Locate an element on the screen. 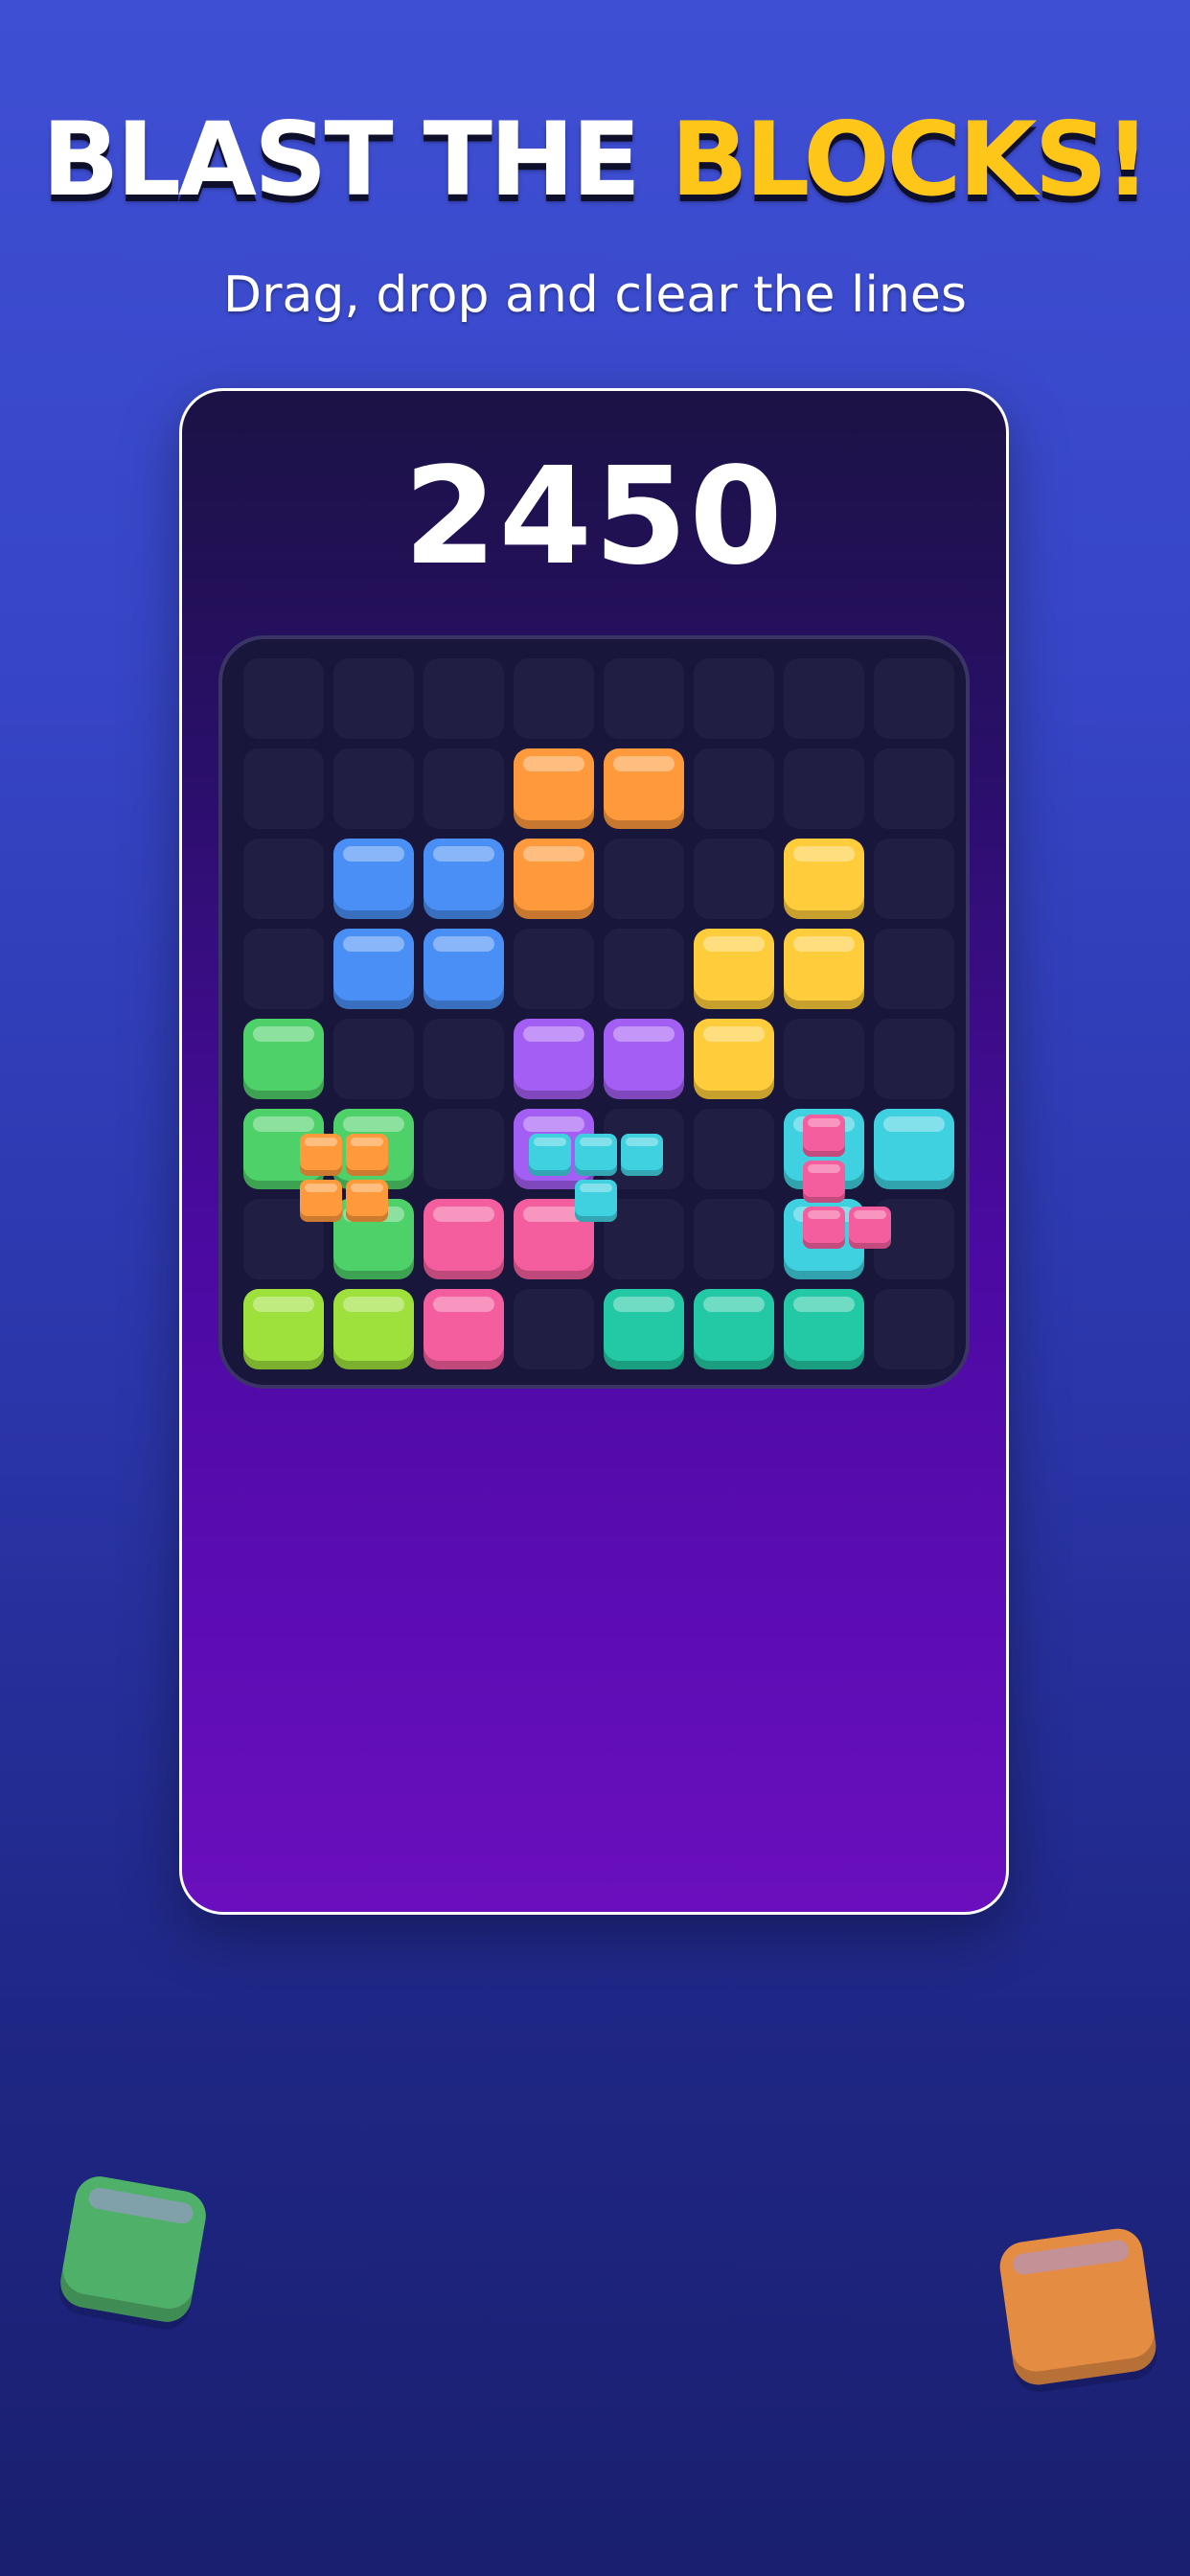 The image size is (1190, 2576). subtitle: Drag, drop and clear the lines is located at coordinates (595, 295).